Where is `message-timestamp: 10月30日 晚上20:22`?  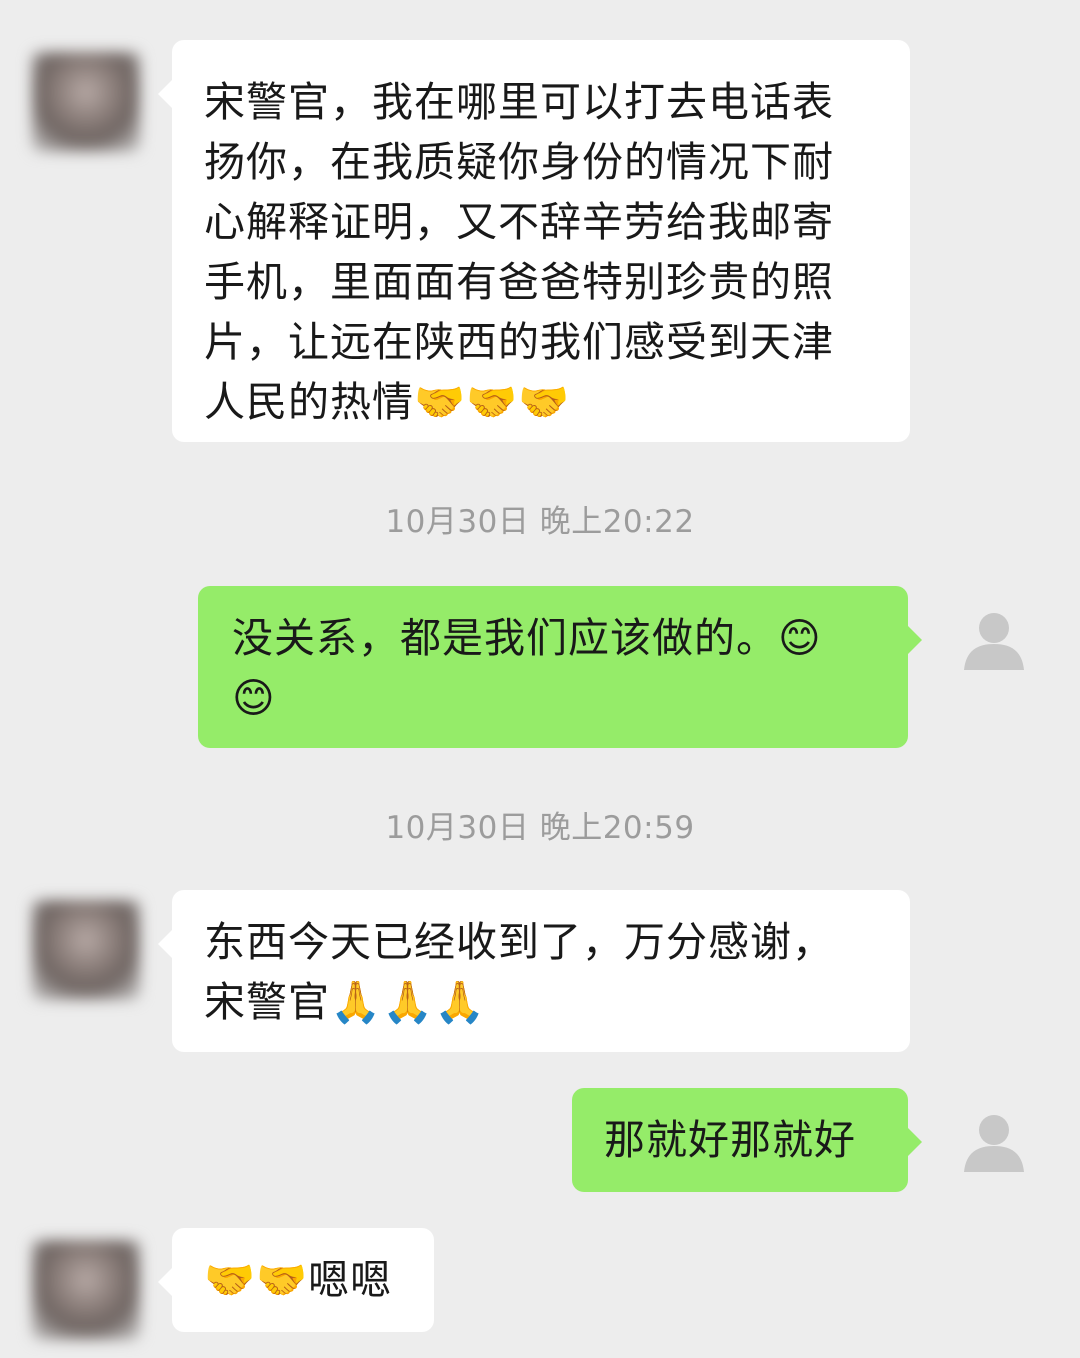 message-timestamp: 10月30日 晚上20:22 is located at coordinates (540, 522).